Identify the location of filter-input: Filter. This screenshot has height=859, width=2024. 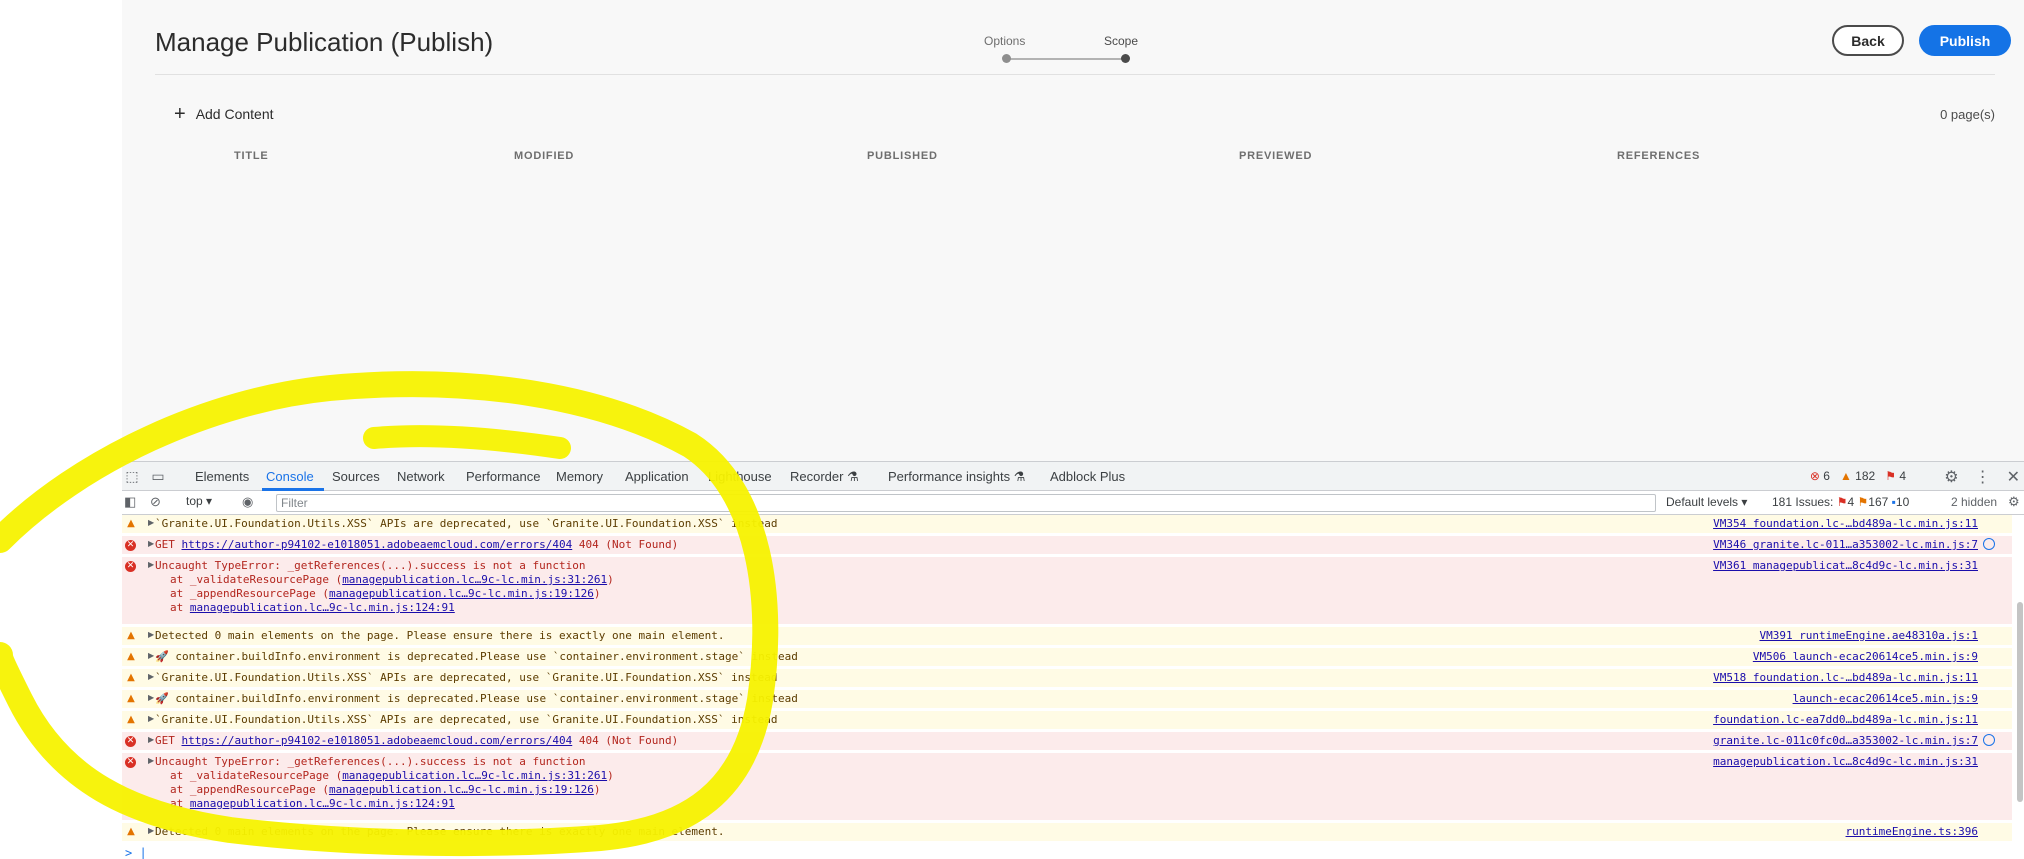
(966, 503).